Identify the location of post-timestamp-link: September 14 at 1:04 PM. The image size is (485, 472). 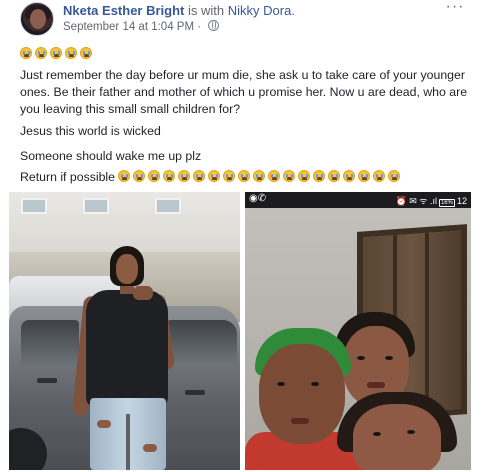
(128, 27).